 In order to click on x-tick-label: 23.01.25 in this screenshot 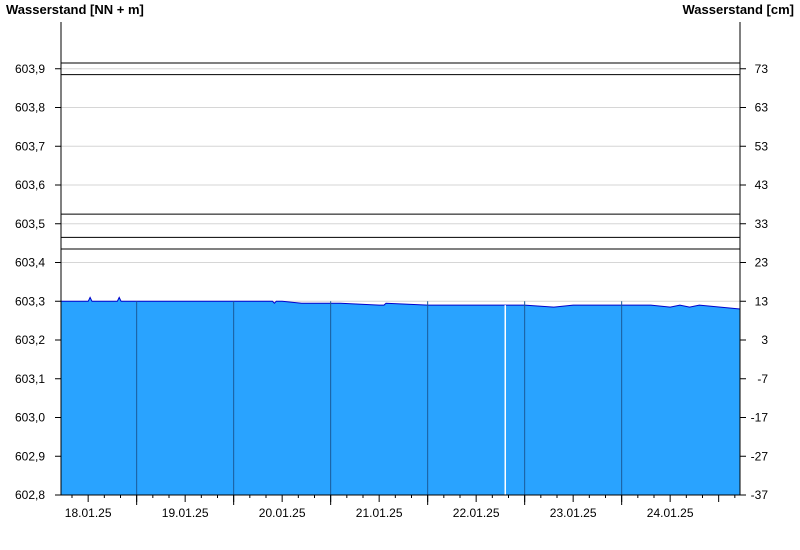, I will do `click(573, 513)`.